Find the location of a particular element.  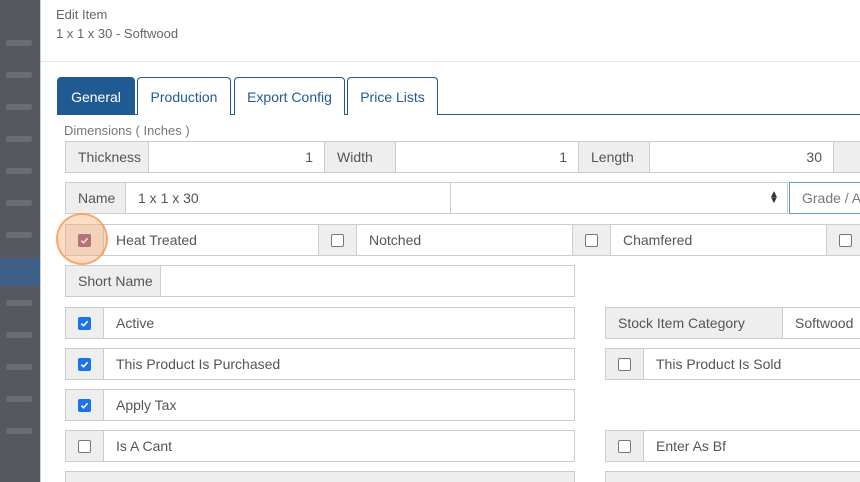

background-nav-selected is located at coordinates (20, 272).